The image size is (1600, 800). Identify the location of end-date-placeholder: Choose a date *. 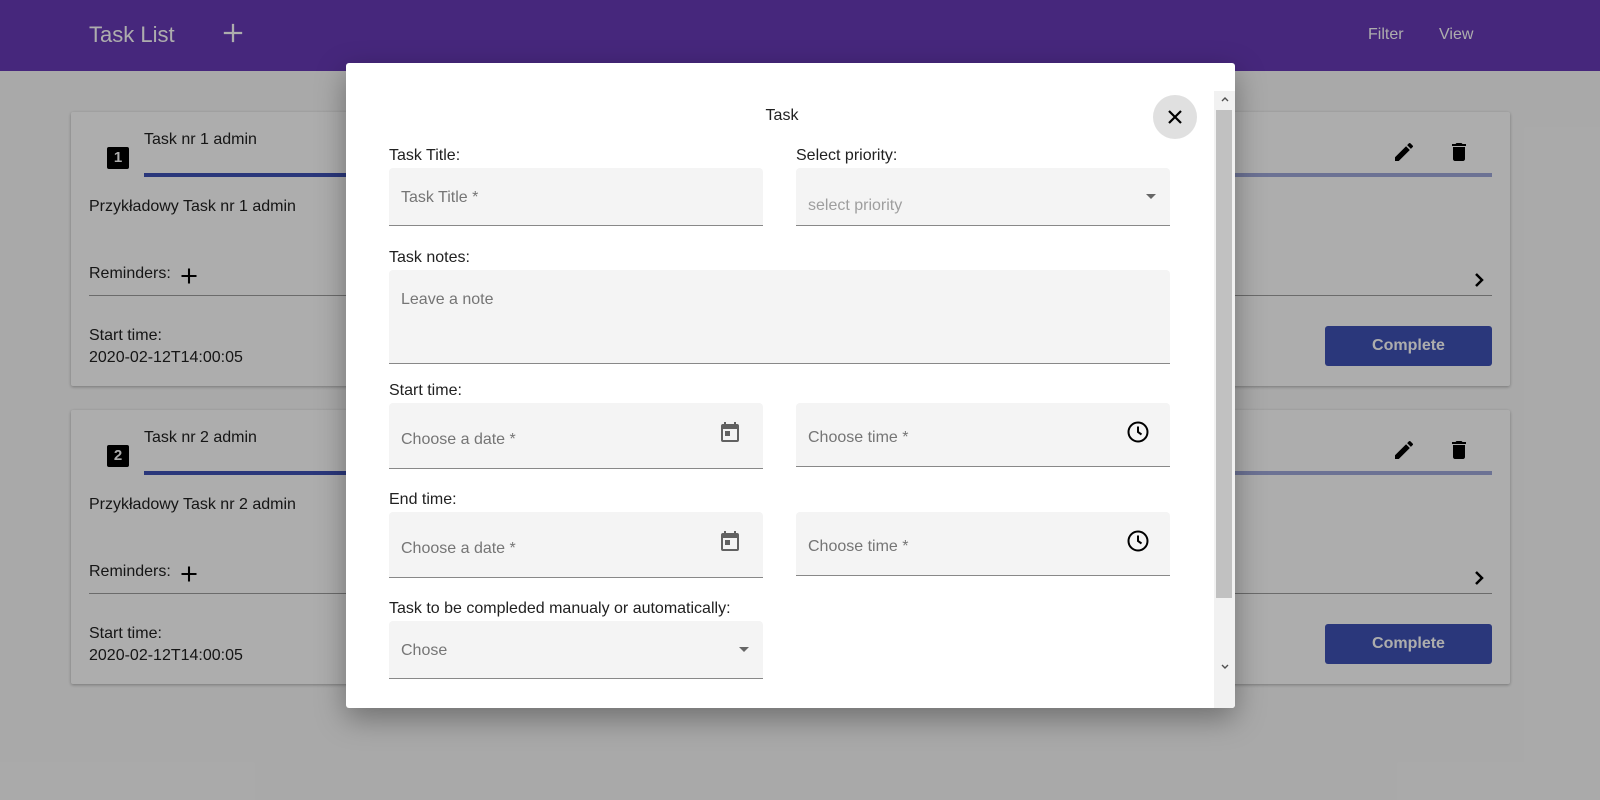
(458, 548).